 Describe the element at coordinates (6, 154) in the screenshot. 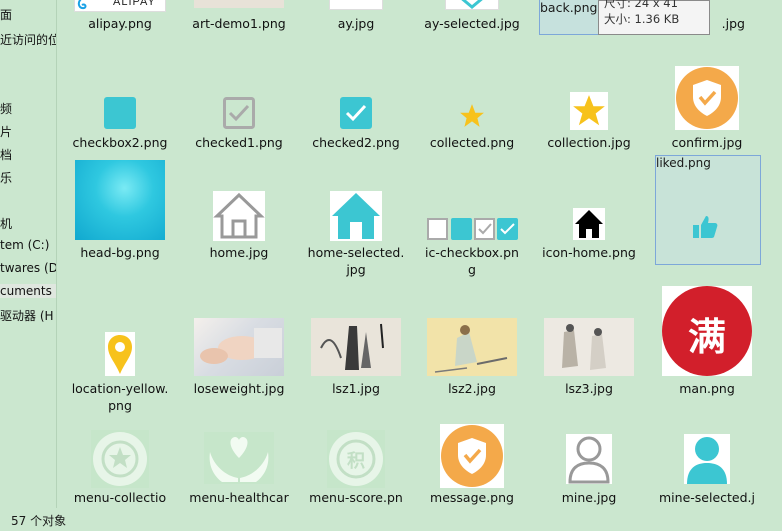

I see `nav-item-documents: 档` at that location.